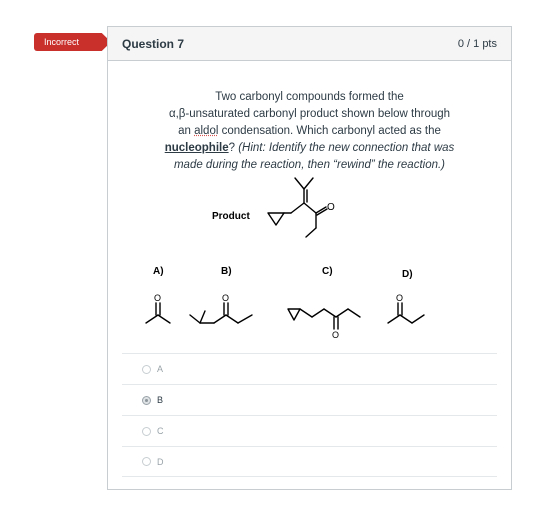  I want to click on option-b-structure, so click(221, 313).